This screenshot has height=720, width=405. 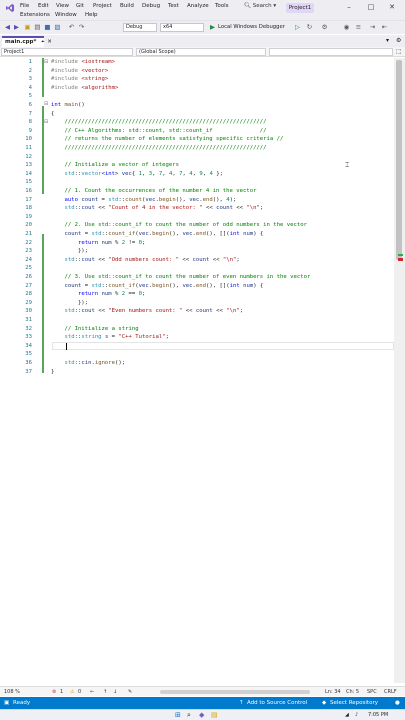 I want to click on code-line: });, so click(x=70, y=302).